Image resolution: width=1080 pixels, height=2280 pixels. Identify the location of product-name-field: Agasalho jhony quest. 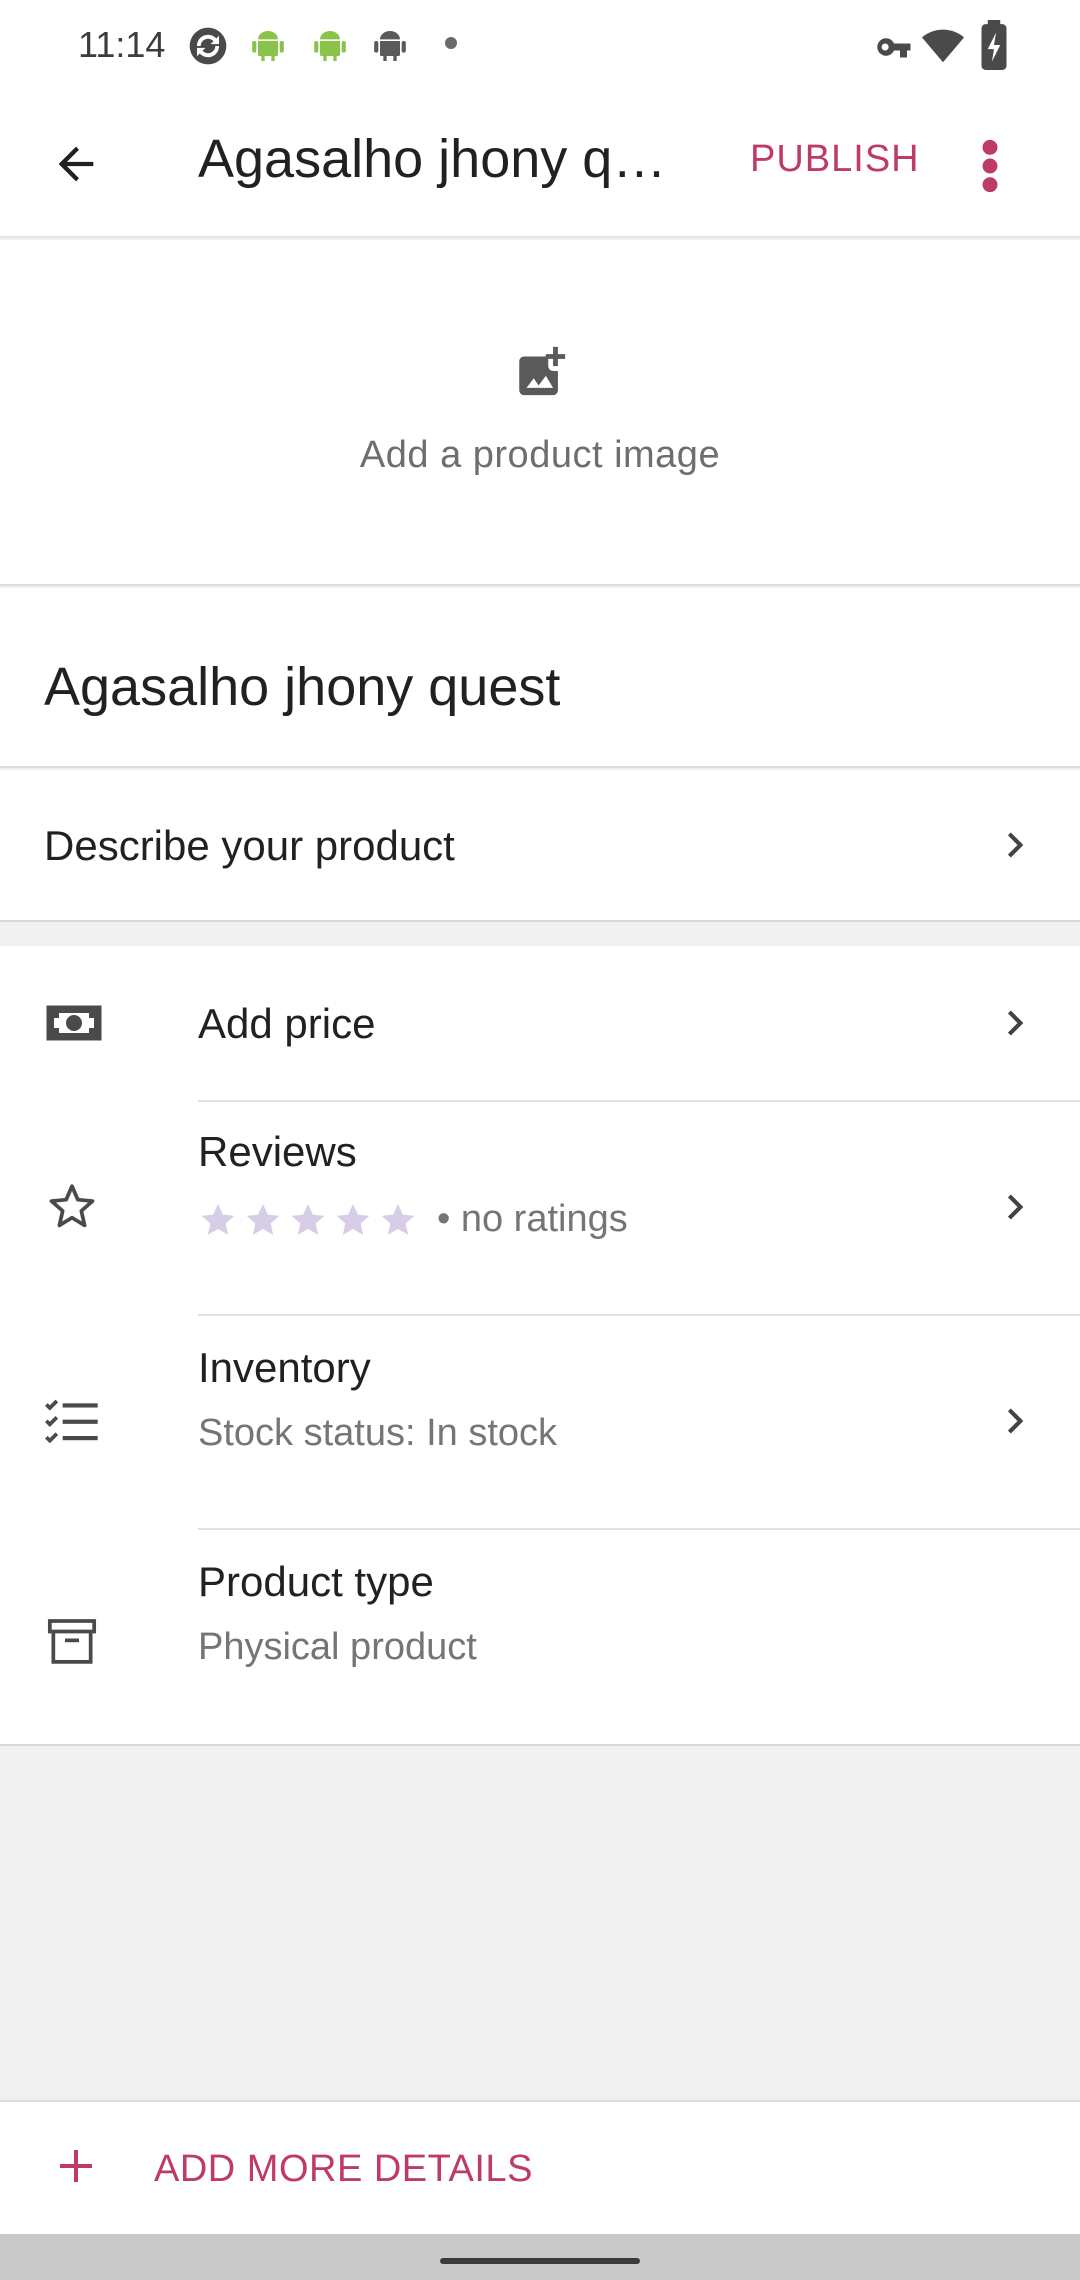
(540, 678).